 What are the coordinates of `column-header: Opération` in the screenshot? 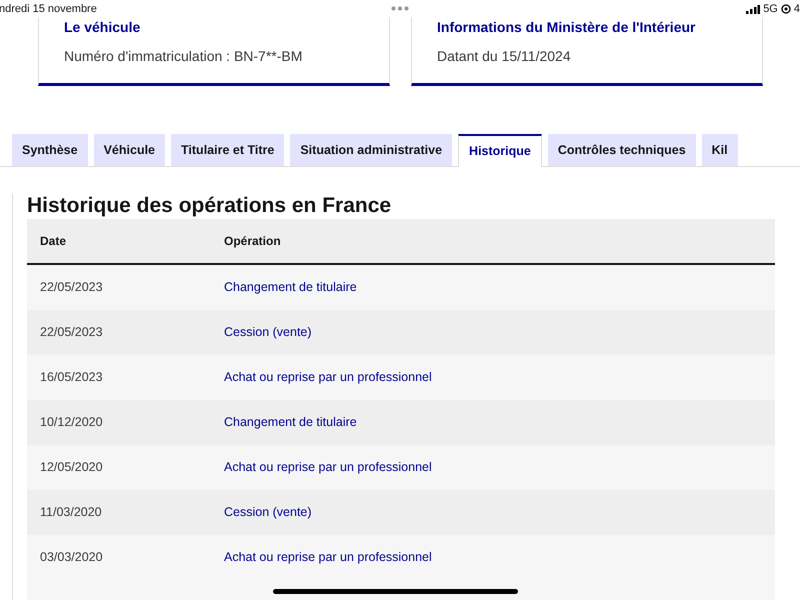 It's located at (252, 241).